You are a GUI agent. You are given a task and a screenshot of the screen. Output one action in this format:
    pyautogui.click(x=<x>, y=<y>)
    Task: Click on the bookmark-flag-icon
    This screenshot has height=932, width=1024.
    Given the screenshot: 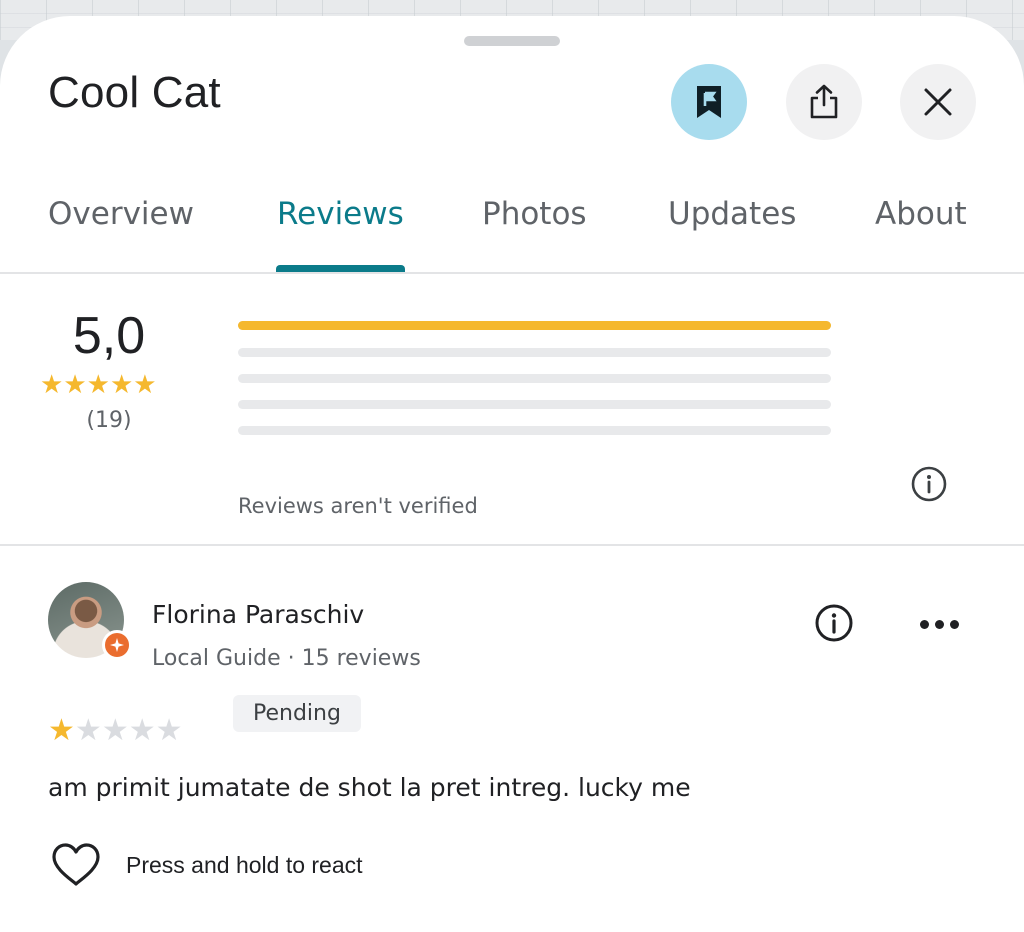 What is the action you would take?
    pyautogui.click(x=709, y=102)
    